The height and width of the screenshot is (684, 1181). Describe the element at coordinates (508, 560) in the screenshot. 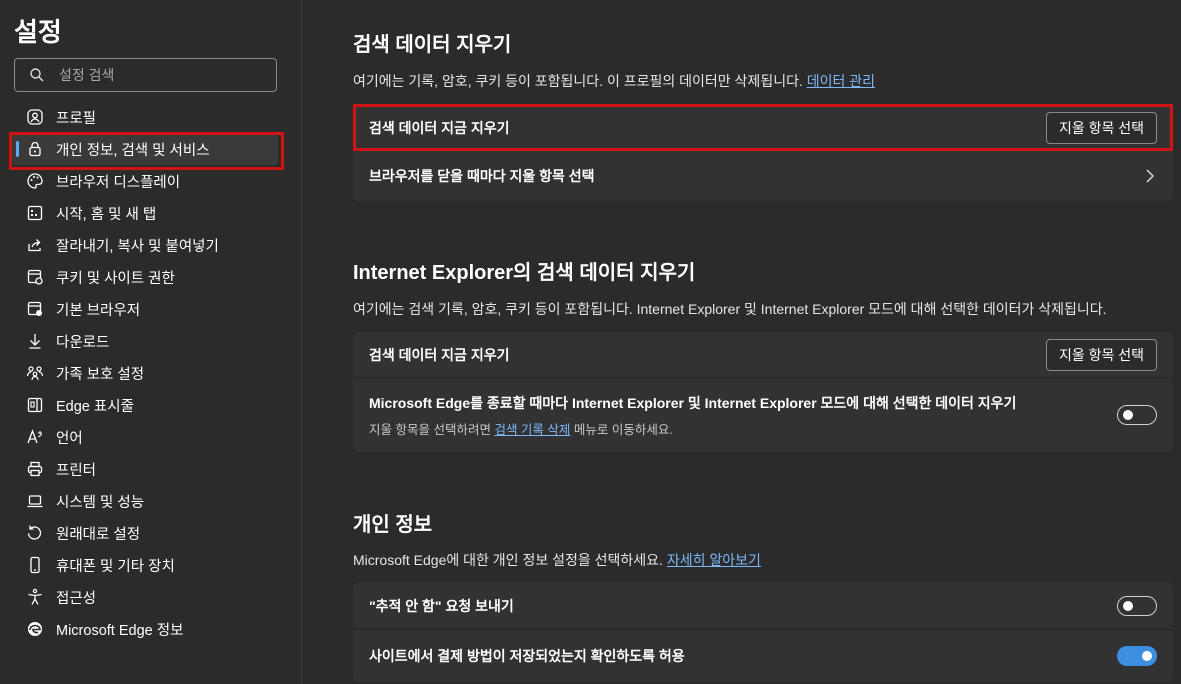

I see `privacy-desc-text: Microsoft Edge에 대한 개인 정보 설정을 선택하세요.` at that location.